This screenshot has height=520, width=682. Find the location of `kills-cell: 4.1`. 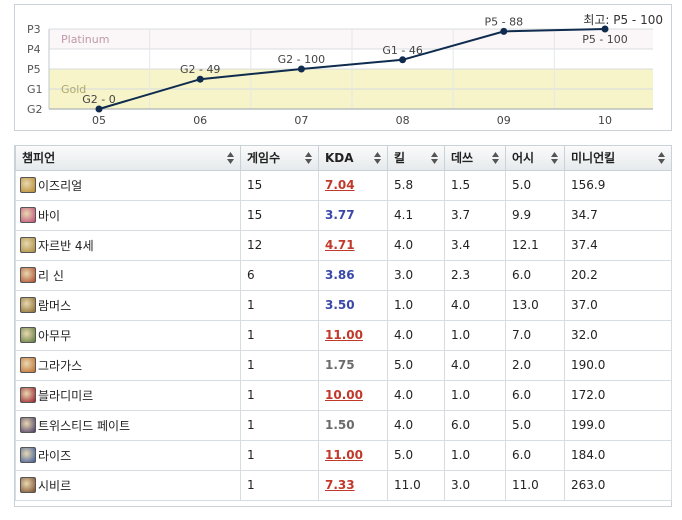

kills-cell: 4.1 is located at coordinates (416, 215).